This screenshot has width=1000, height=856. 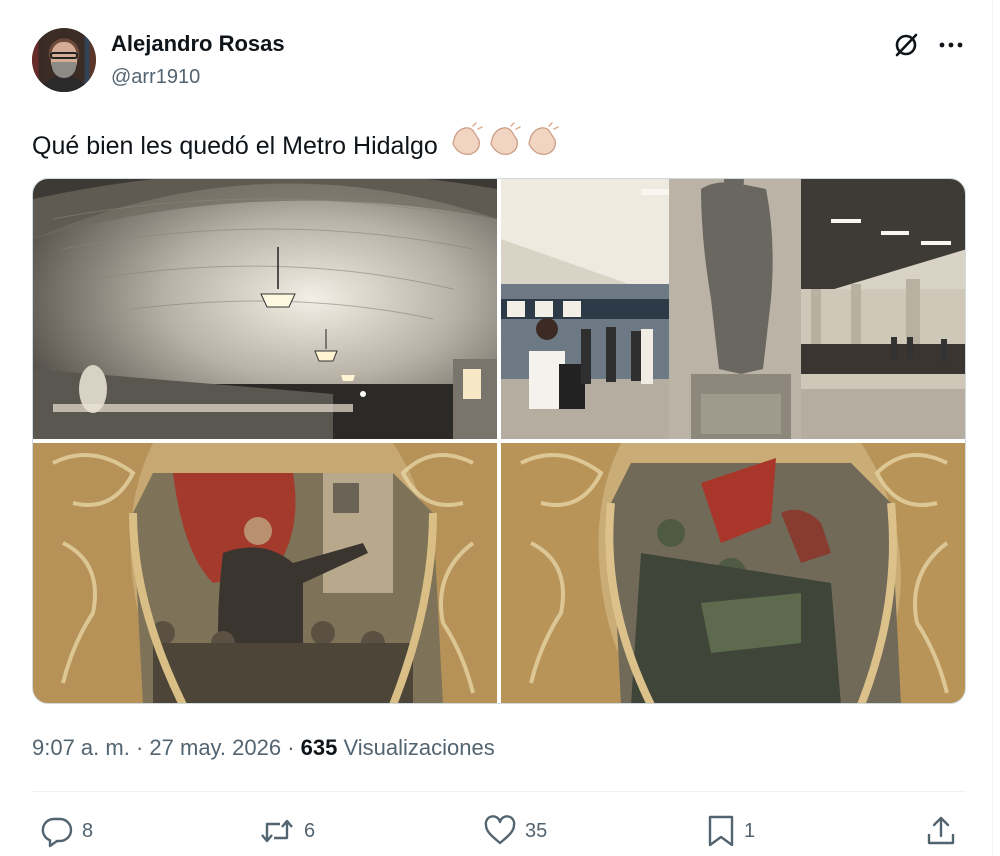 I want to click on platform-statue-photo, so click(x=733, y=309).